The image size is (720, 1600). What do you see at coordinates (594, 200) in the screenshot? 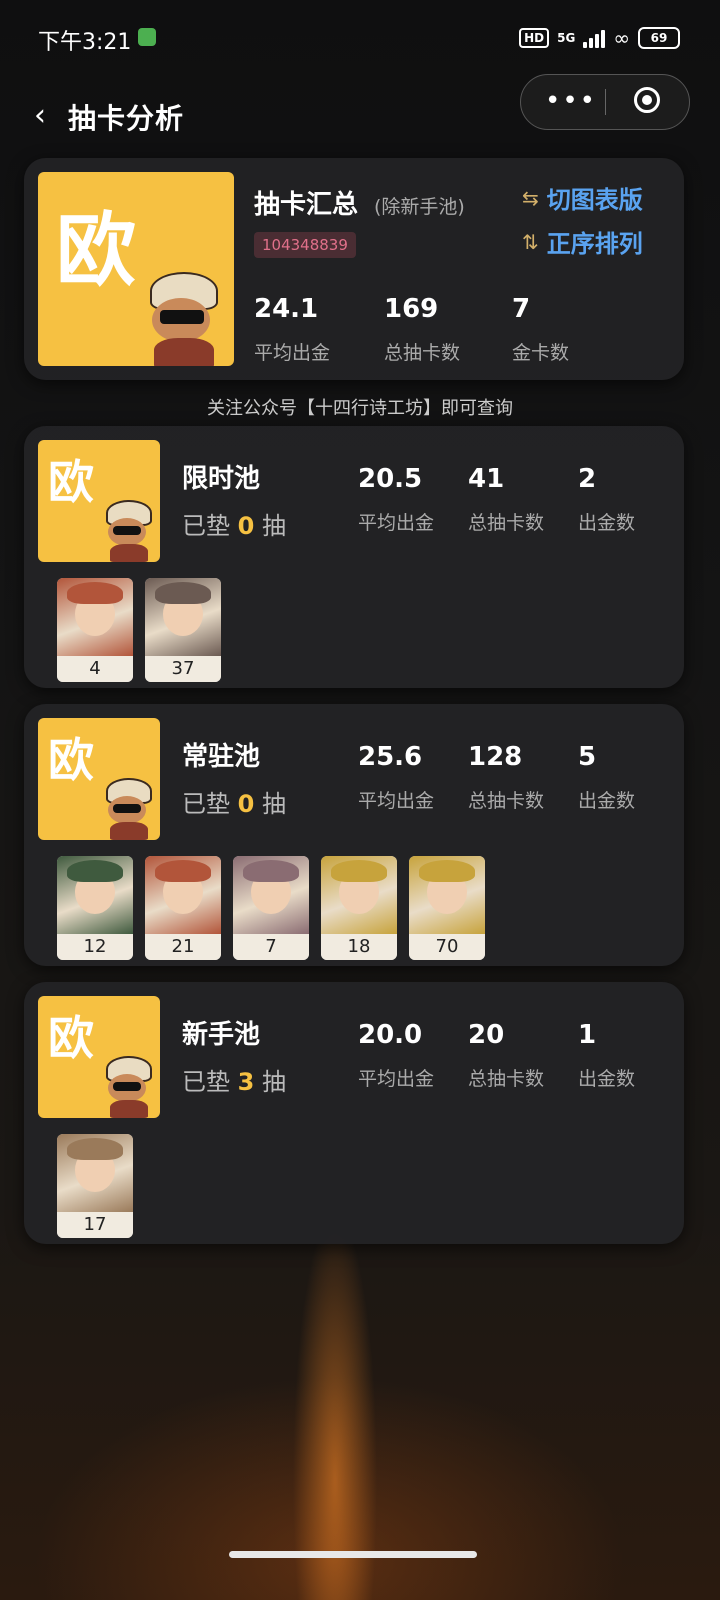
I see `switch-chart-label: 切图表版` at bounding box center [594, 200].